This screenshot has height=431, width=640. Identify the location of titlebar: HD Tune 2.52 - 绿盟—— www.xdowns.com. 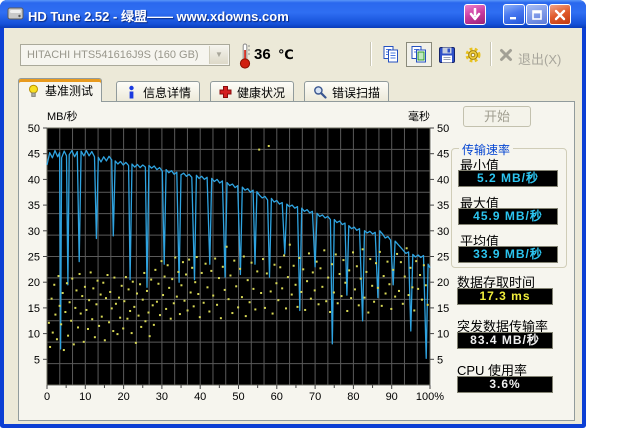
(293, 14).